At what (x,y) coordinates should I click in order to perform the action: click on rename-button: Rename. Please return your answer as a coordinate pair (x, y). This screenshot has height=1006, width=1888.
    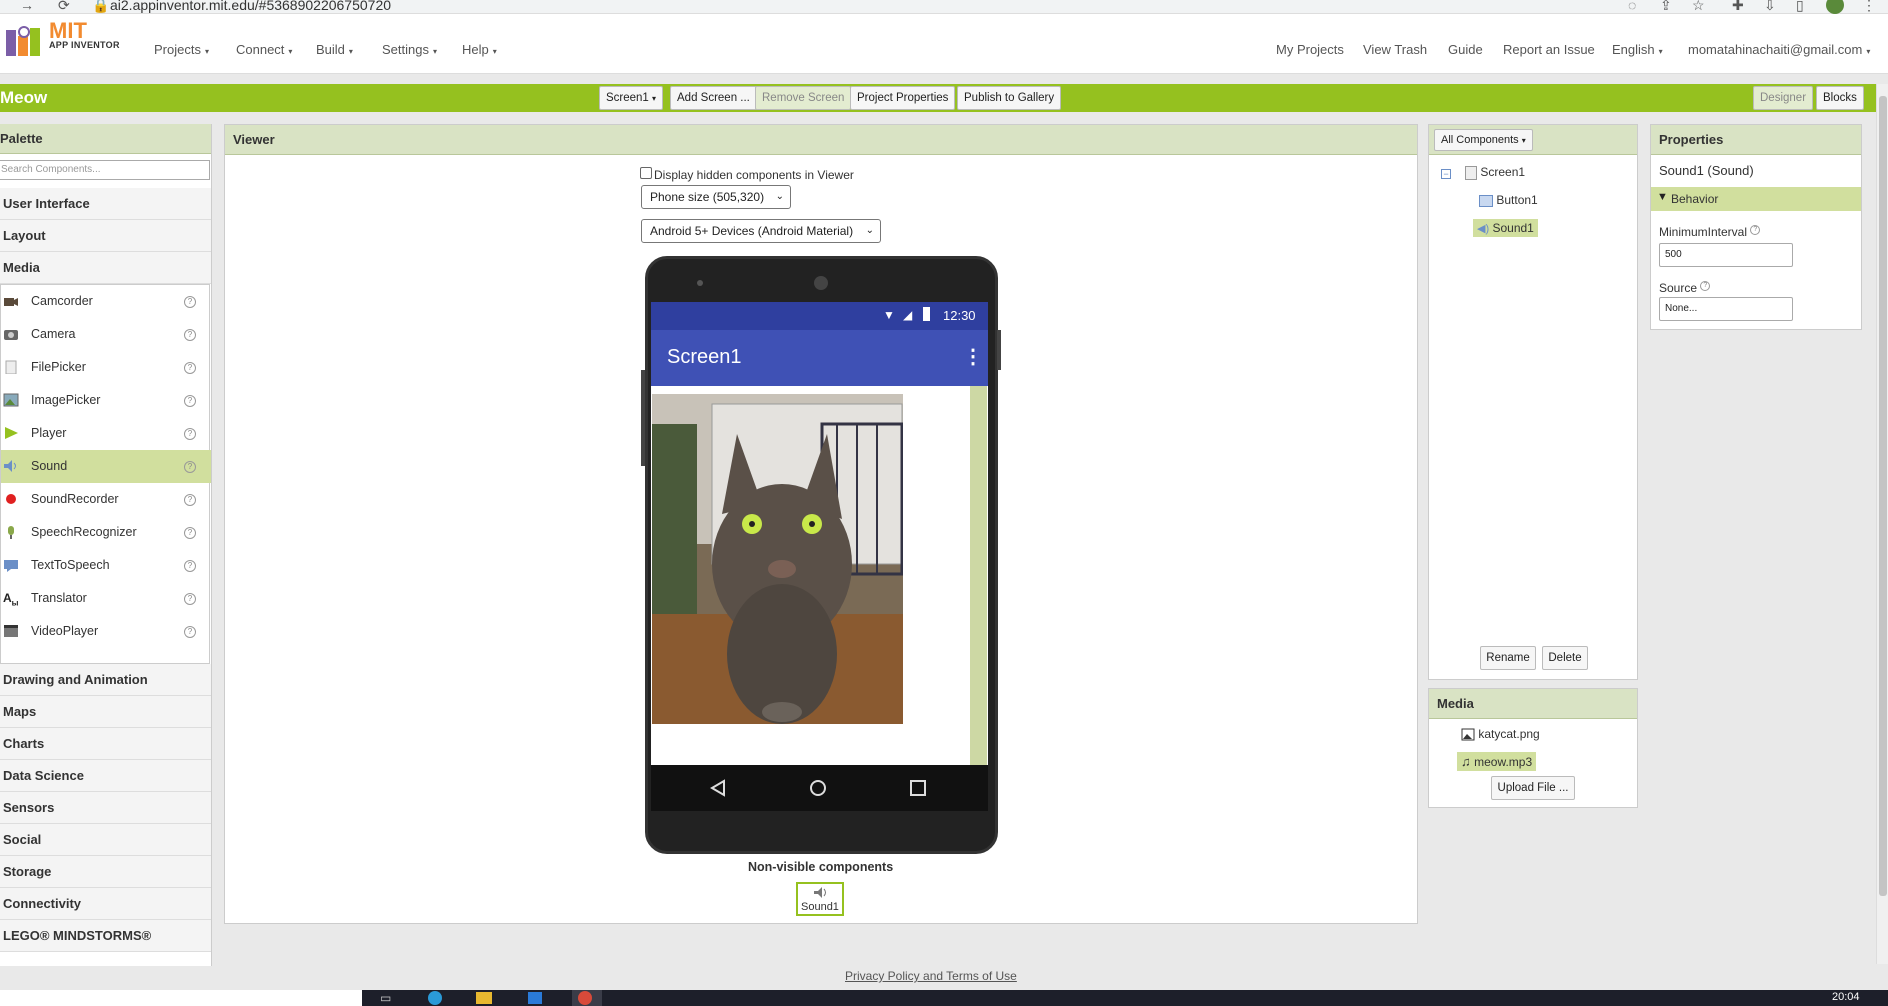
    Looking at the image, I should click on (1508, 658).